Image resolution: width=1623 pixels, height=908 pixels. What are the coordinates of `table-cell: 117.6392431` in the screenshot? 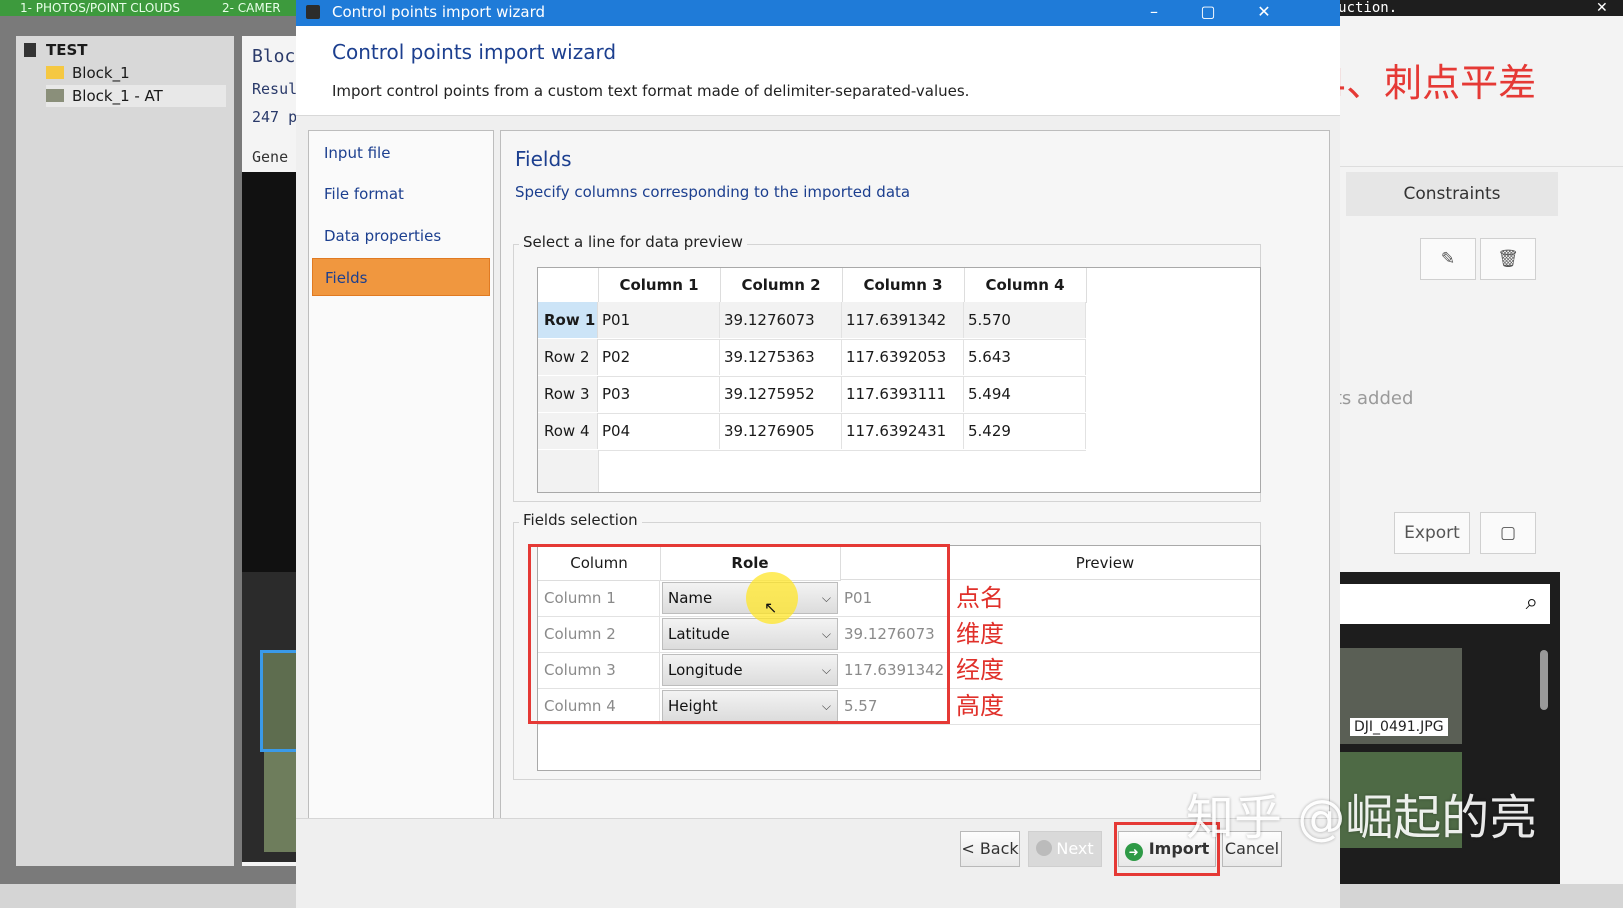 It's located at (903, 431).